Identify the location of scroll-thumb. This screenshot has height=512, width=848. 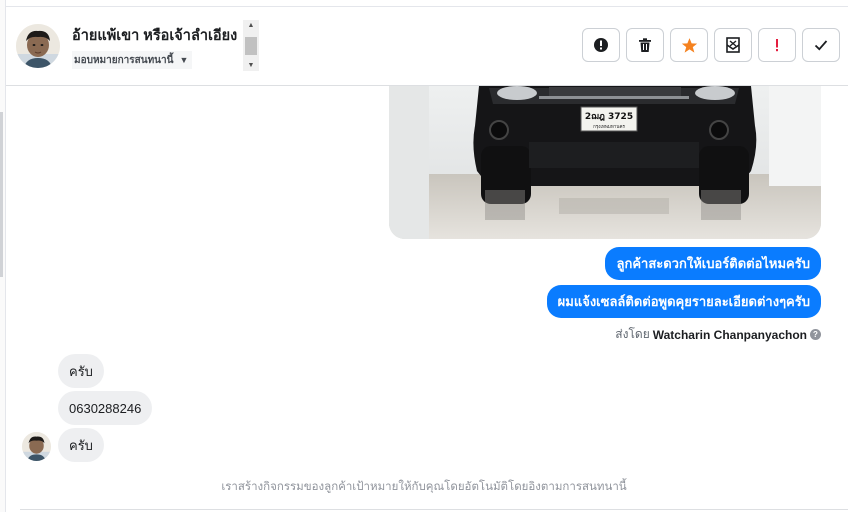
(251, 46).